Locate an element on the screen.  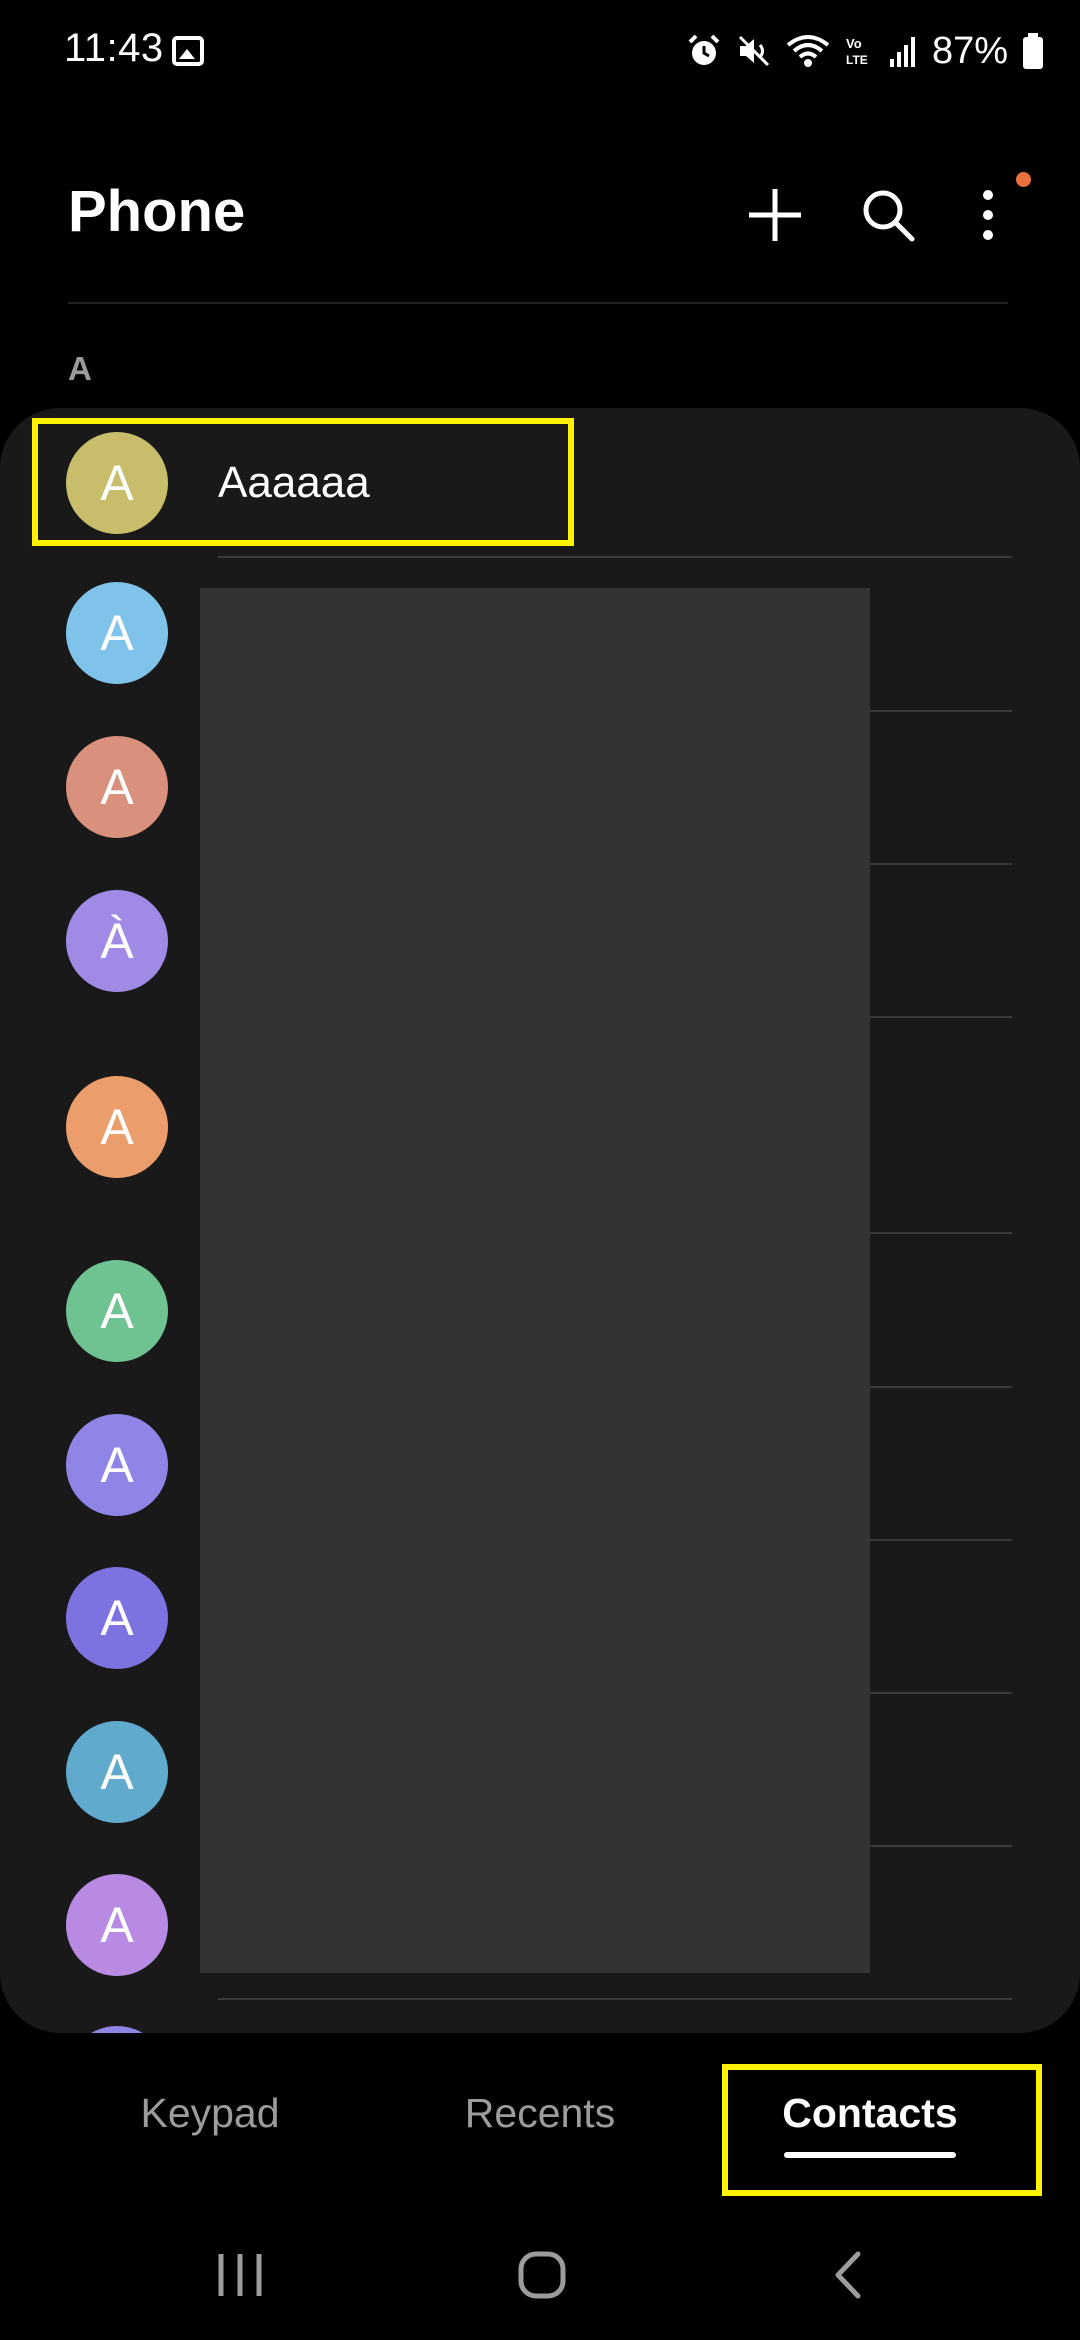
svg-text: Vo is located at coordinates (854, 43).